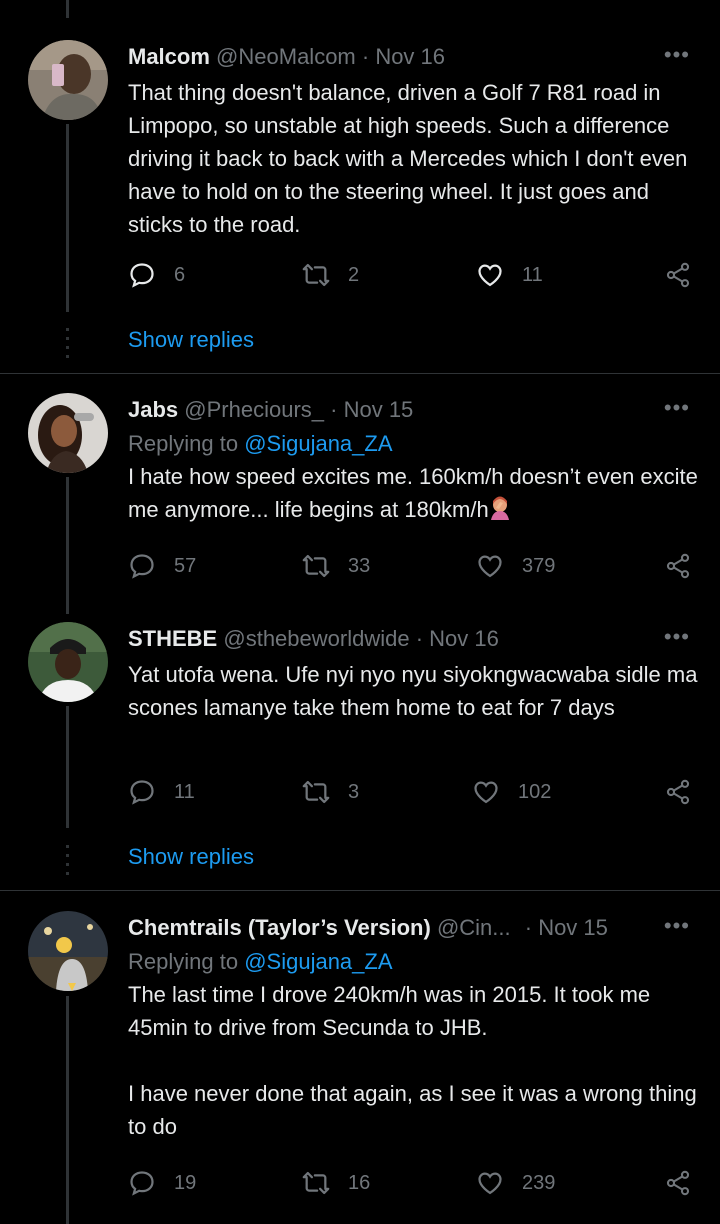  I want to click on tweet-actions: 57 33 379, so click(413, 568).